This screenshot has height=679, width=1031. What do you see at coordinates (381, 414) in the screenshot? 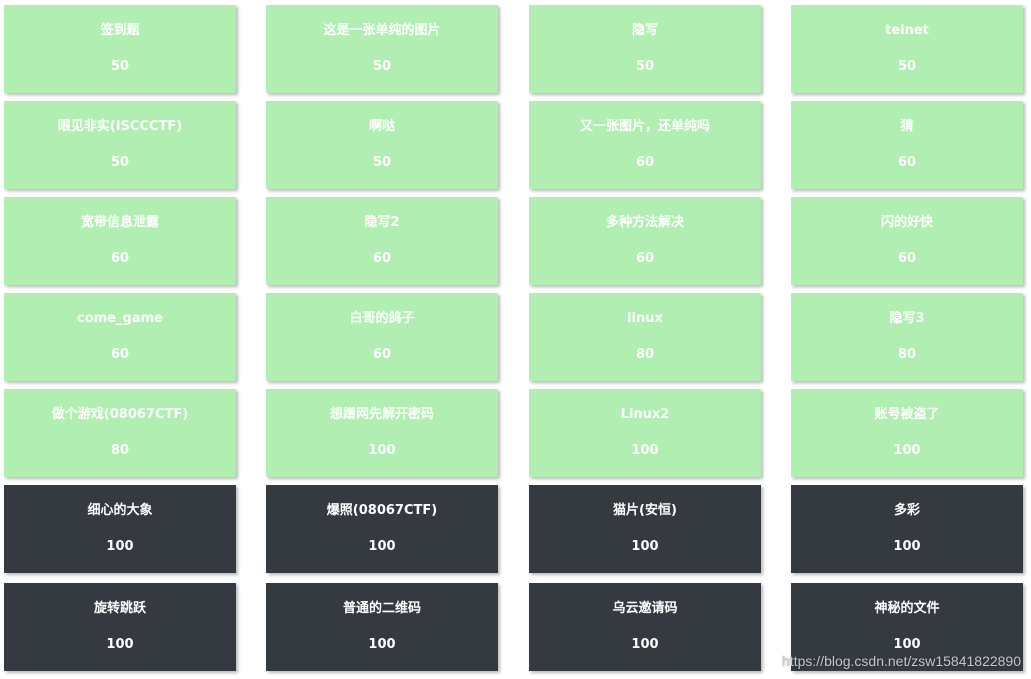
I see `challenge-name: 想蹭网先解开密码` at bounding box center [381, 414].